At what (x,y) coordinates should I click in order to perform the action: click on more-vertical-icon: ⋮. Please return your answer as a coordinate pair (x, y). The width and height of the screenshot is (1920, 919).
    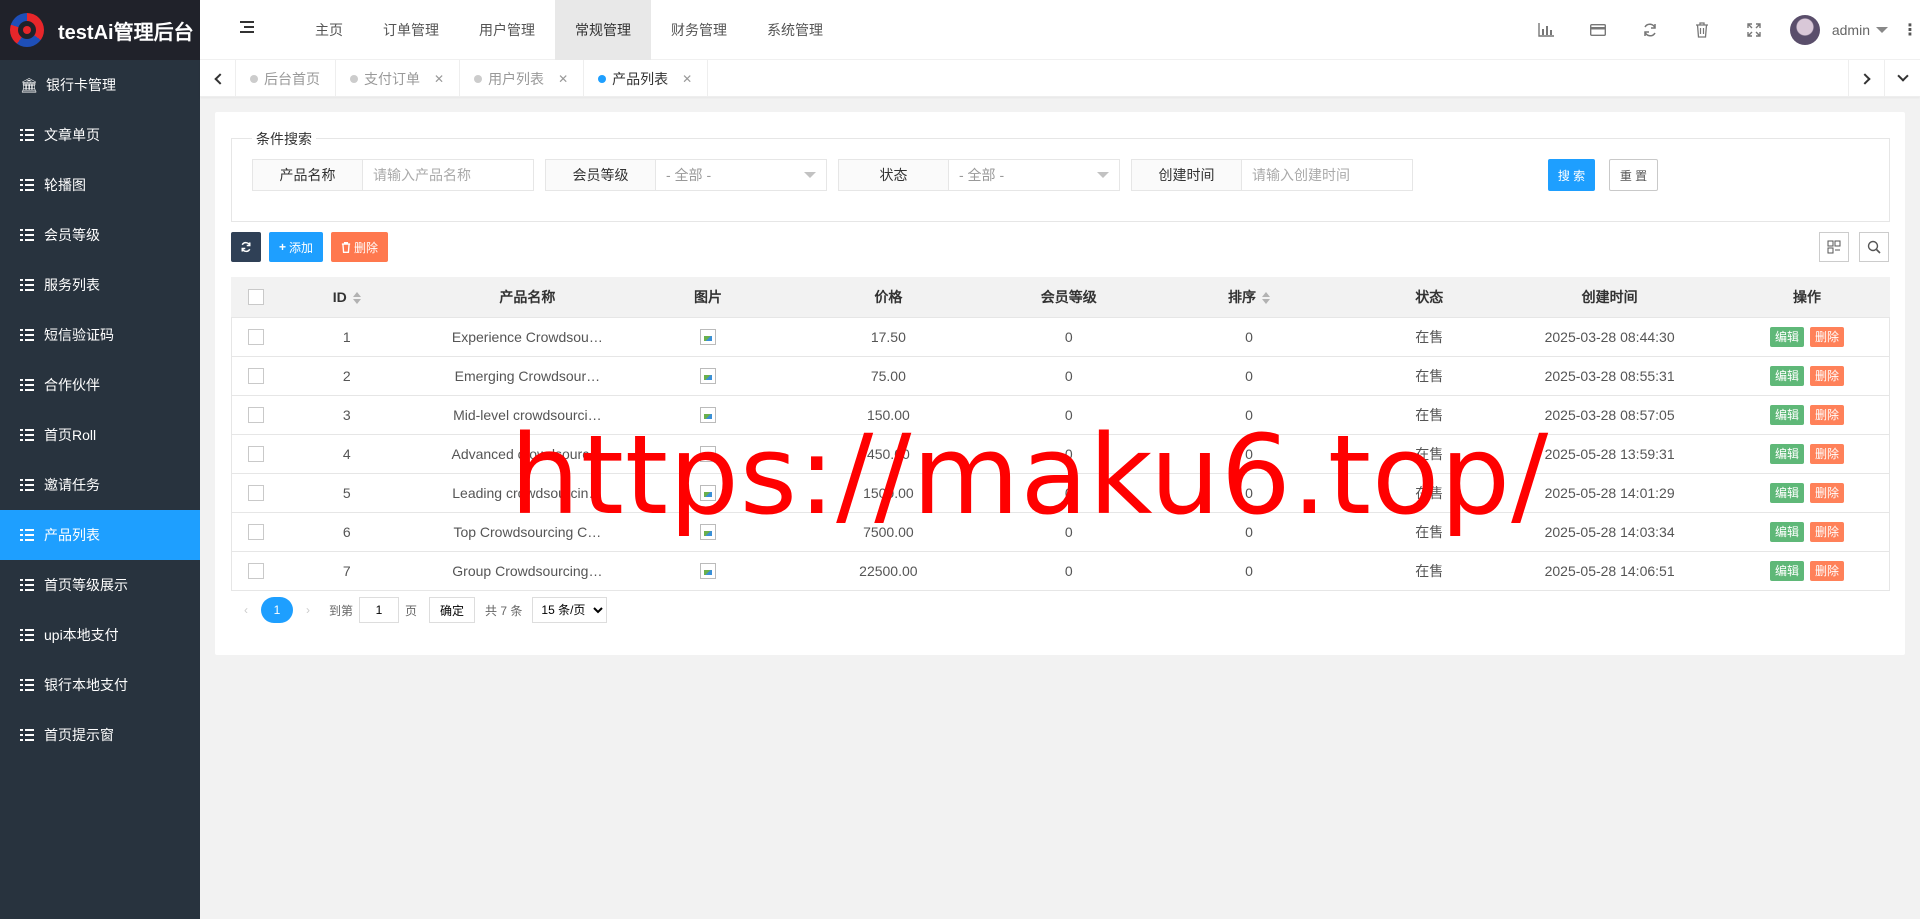
    Looking at the image, I should click on (1910, 30).